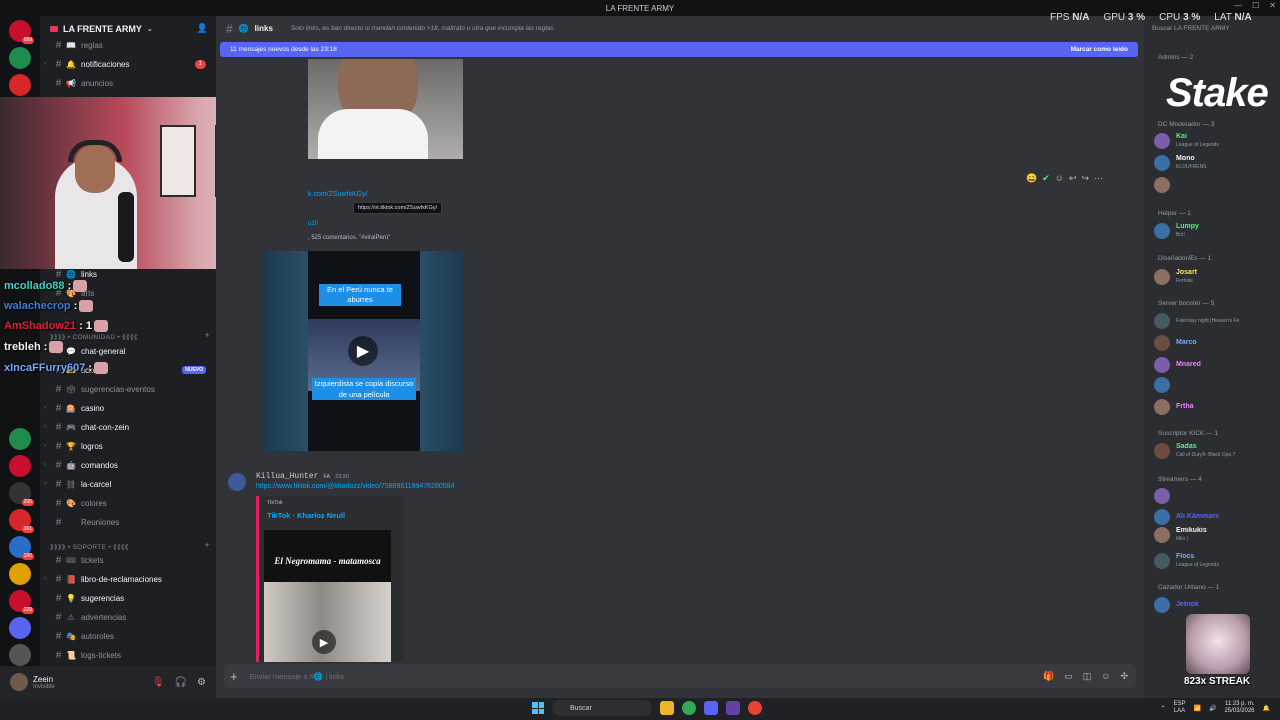  What do you see at coordinates (1216, 561) in the screenshot?
I see `member-item: Flocs League of Legends` at bounding box center [1216, 561].